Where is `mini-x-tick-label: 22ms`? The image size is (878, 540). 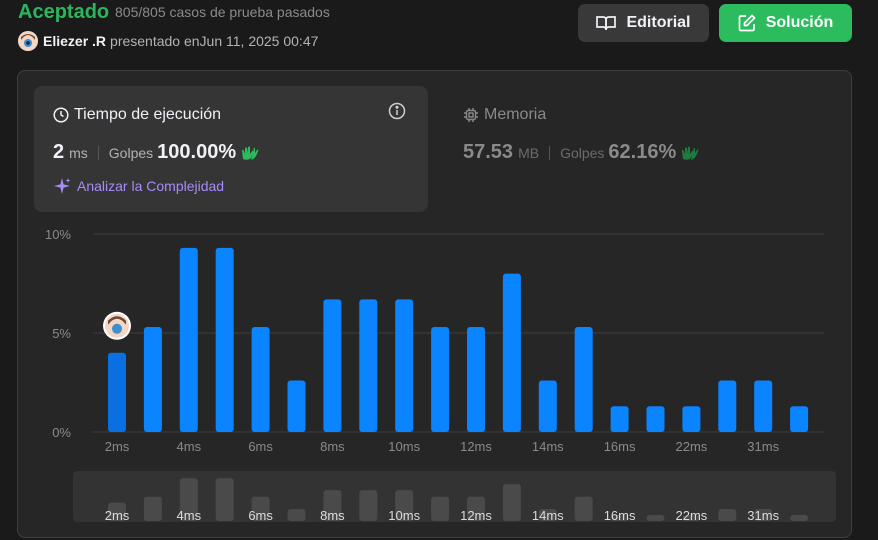
mini-x-tick-label: 22ms is located at coordinates (692, 515).